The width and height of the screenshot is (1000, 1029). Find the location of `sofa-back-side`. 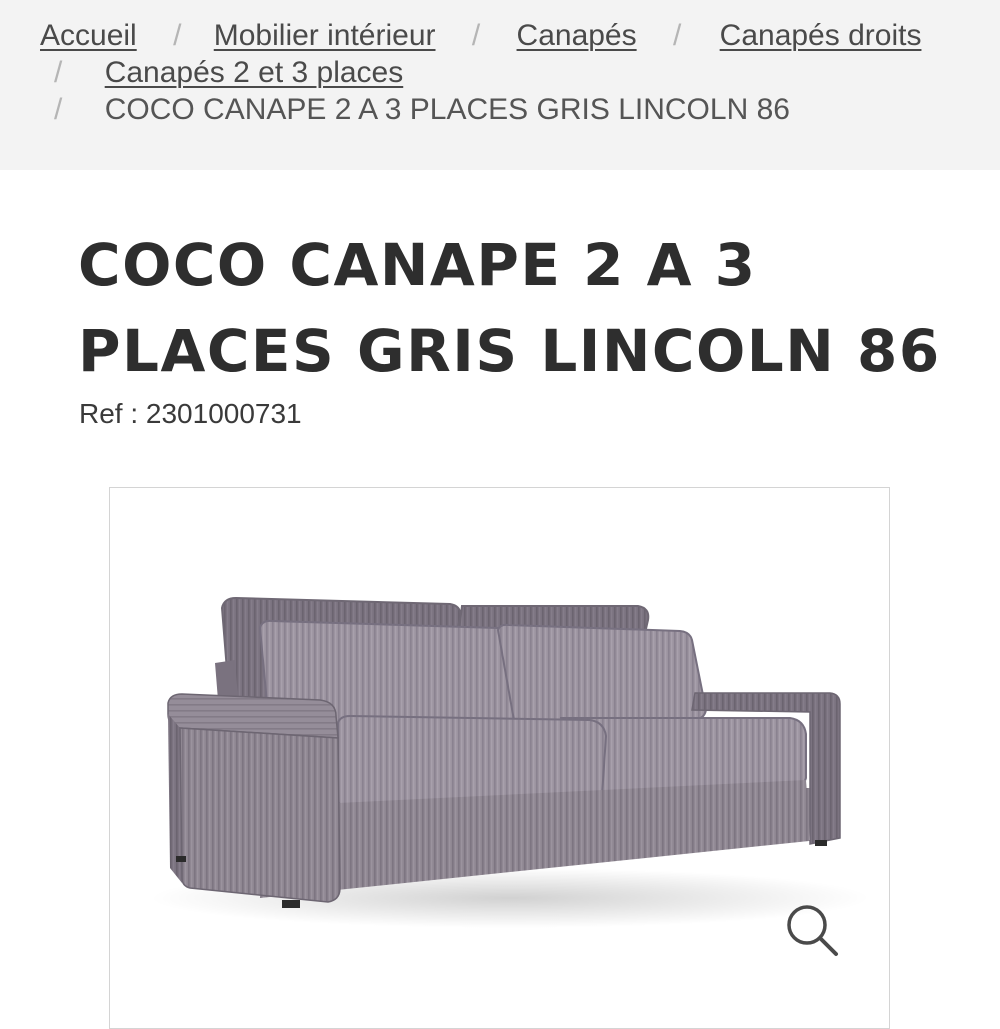

sofa-back-side is located at coordinates (226, 680).